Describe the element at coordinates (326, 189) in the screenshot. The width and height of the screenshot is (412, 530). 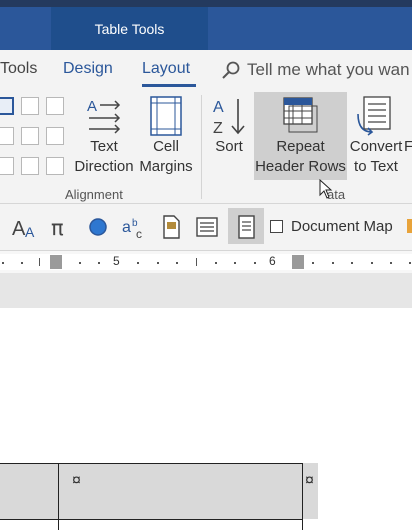
I see `mouse-cursor-icon` at that location.